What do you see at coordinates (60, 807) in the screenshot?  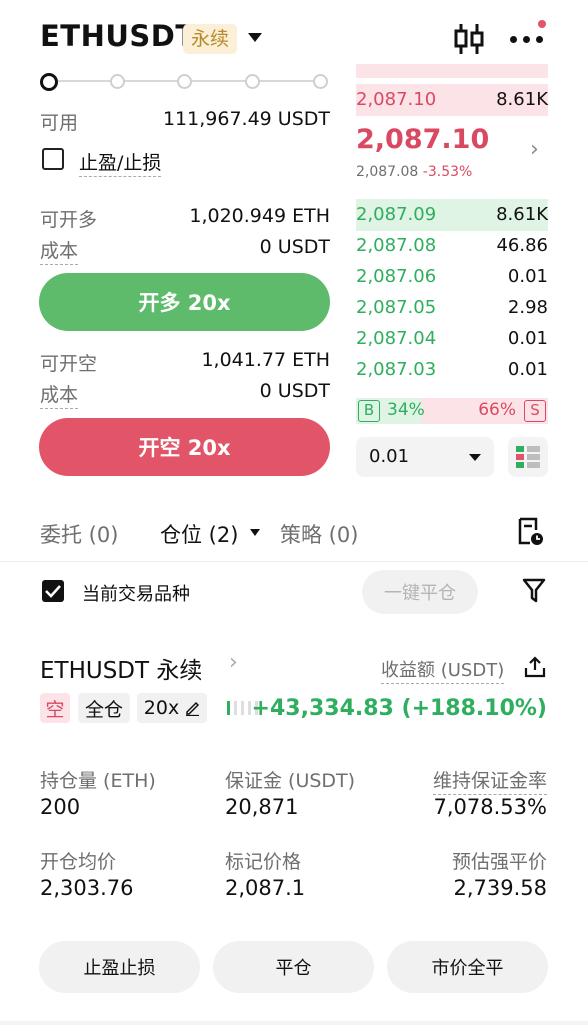 I see `stat-value: 200` at bounding box center [60, 807].